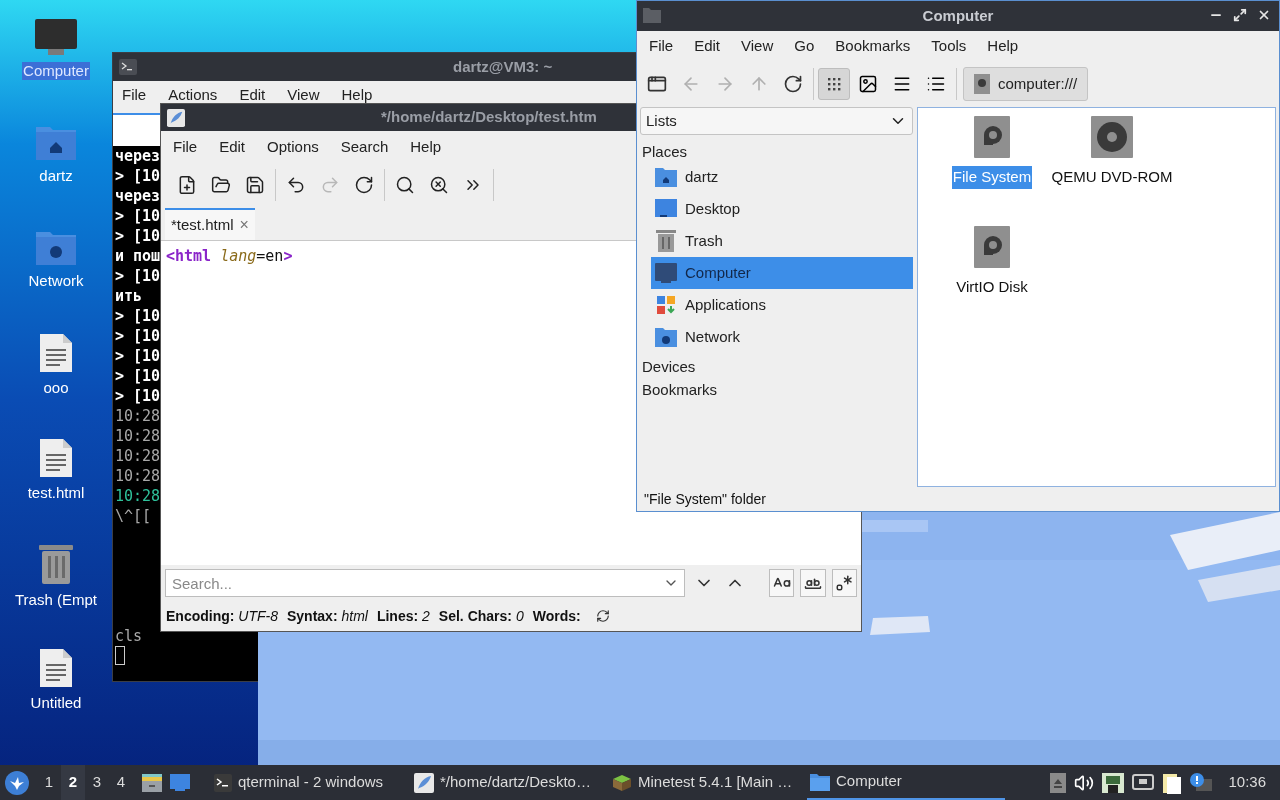 The height and width of the screenshot is (800, 1280). What do you see at coordinates (906, 782) in the screenshot?
I see `task-button: Computer` at bounding box center [906, 782].